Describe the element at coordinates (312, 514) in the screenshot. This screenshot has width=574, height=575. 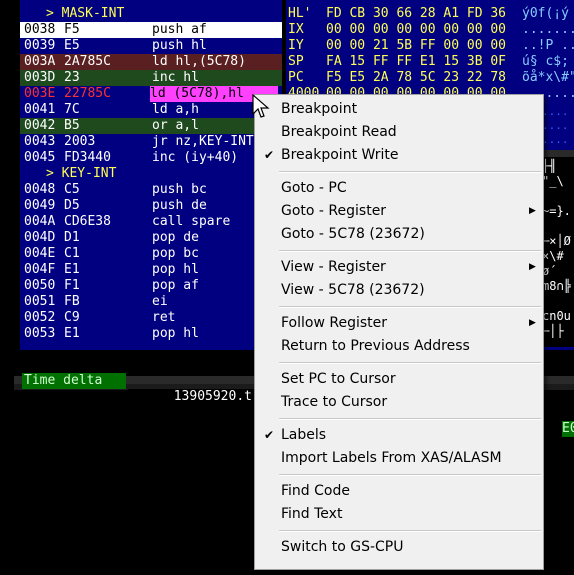
I see `menu-item-label: Find Text` at that location.